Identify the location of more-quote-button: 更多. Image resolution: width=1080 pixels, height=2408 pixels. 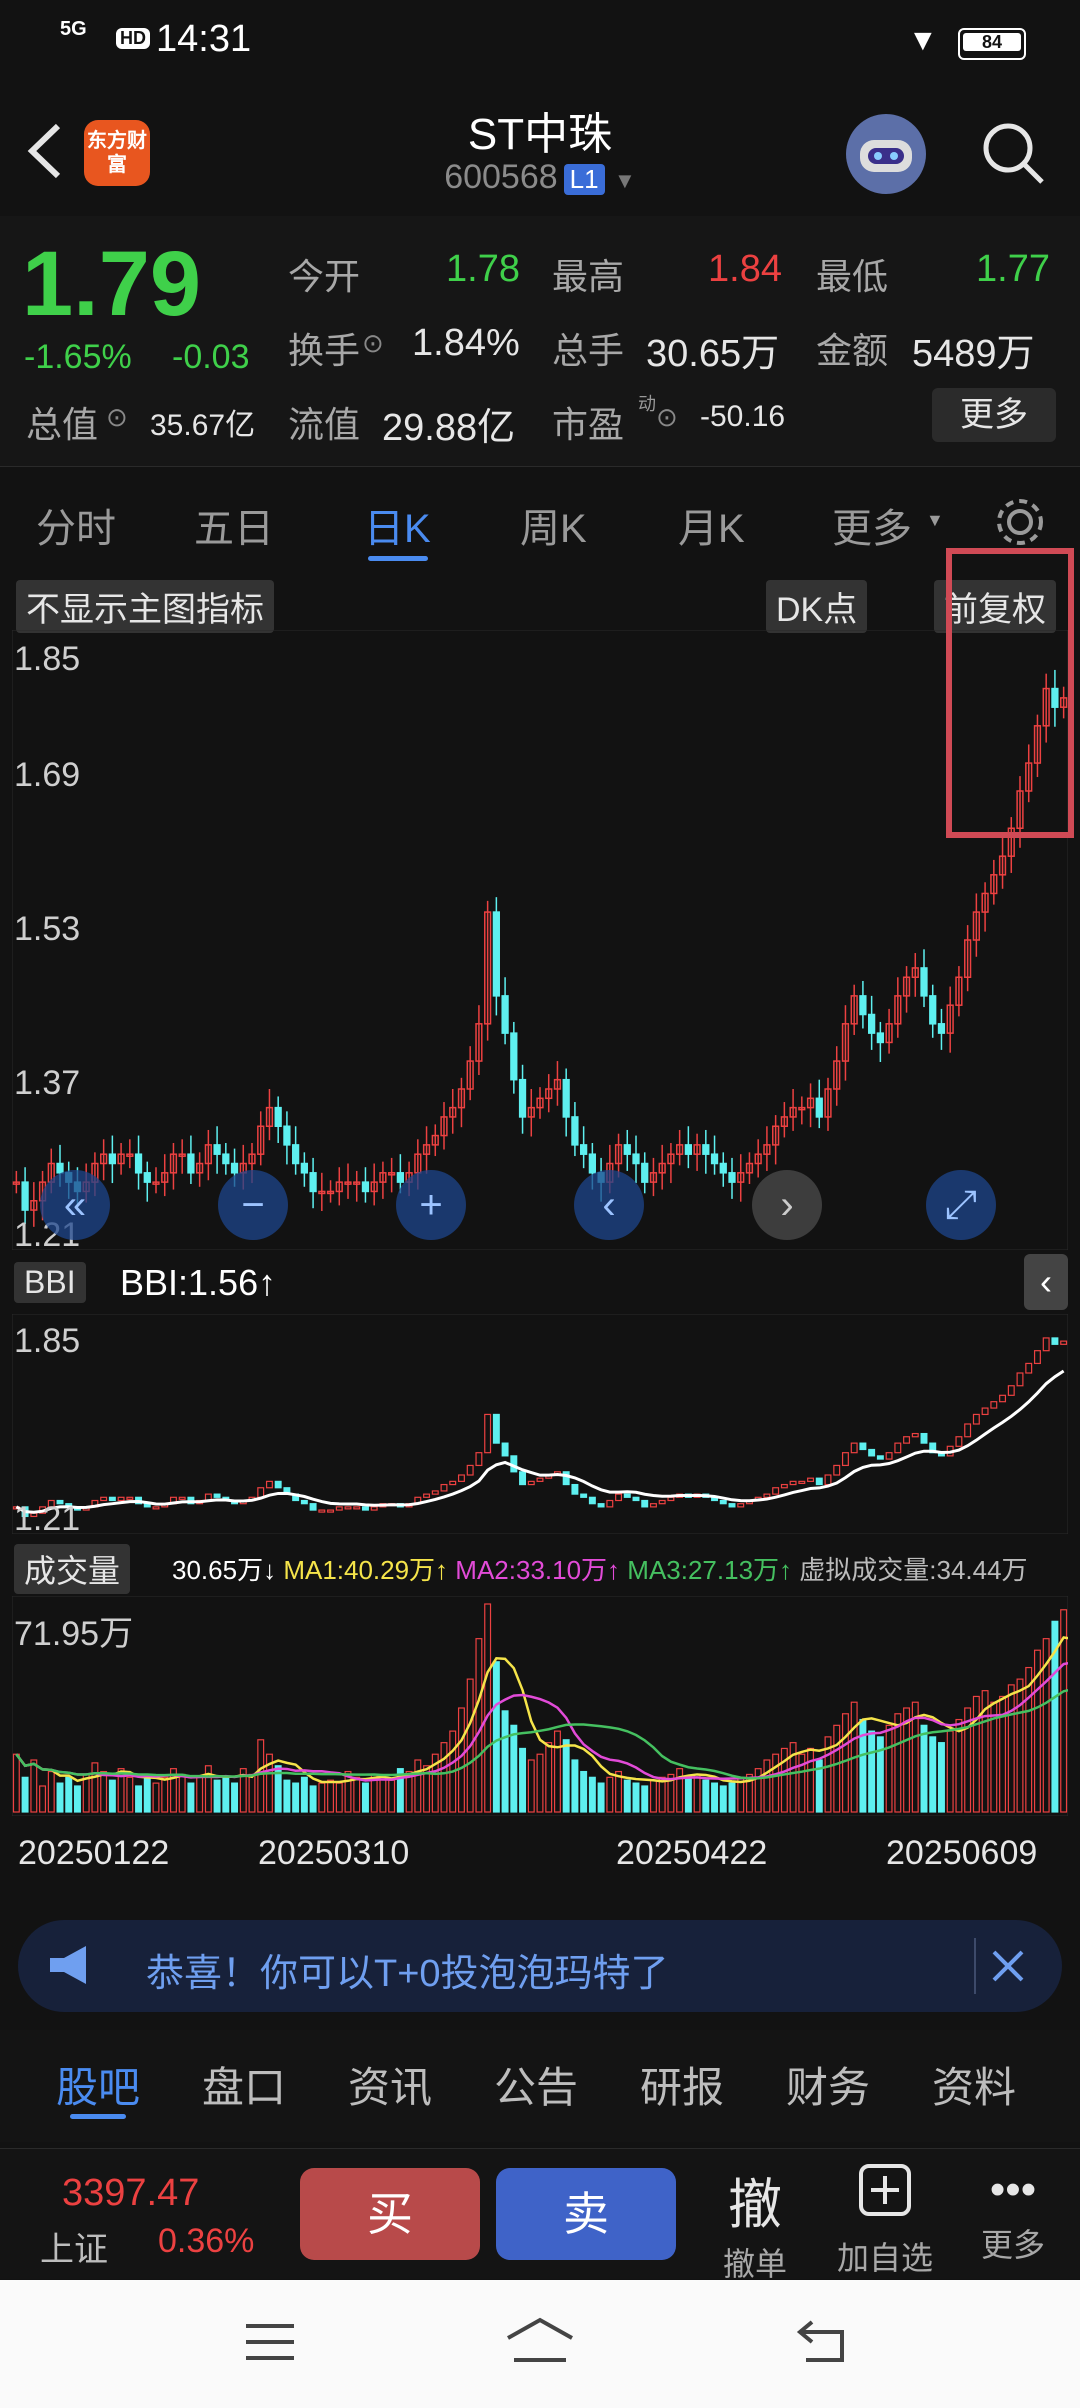
(994, 415).